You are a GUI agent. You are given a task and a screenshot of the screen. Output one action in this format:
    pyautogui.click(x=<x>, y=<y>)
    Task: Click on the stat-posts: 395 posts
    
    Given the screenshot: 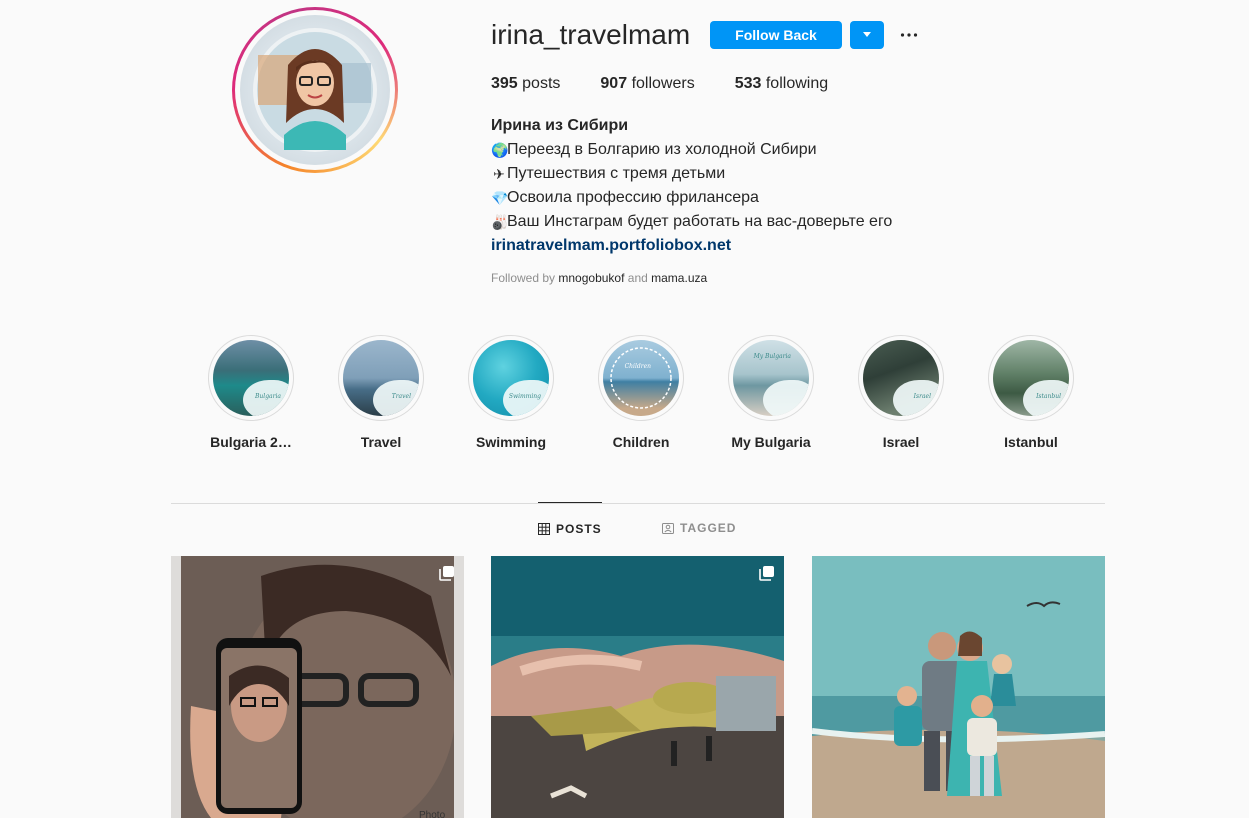 What is the action you would take?
    pyautogui.click(x=525, y=84)
    